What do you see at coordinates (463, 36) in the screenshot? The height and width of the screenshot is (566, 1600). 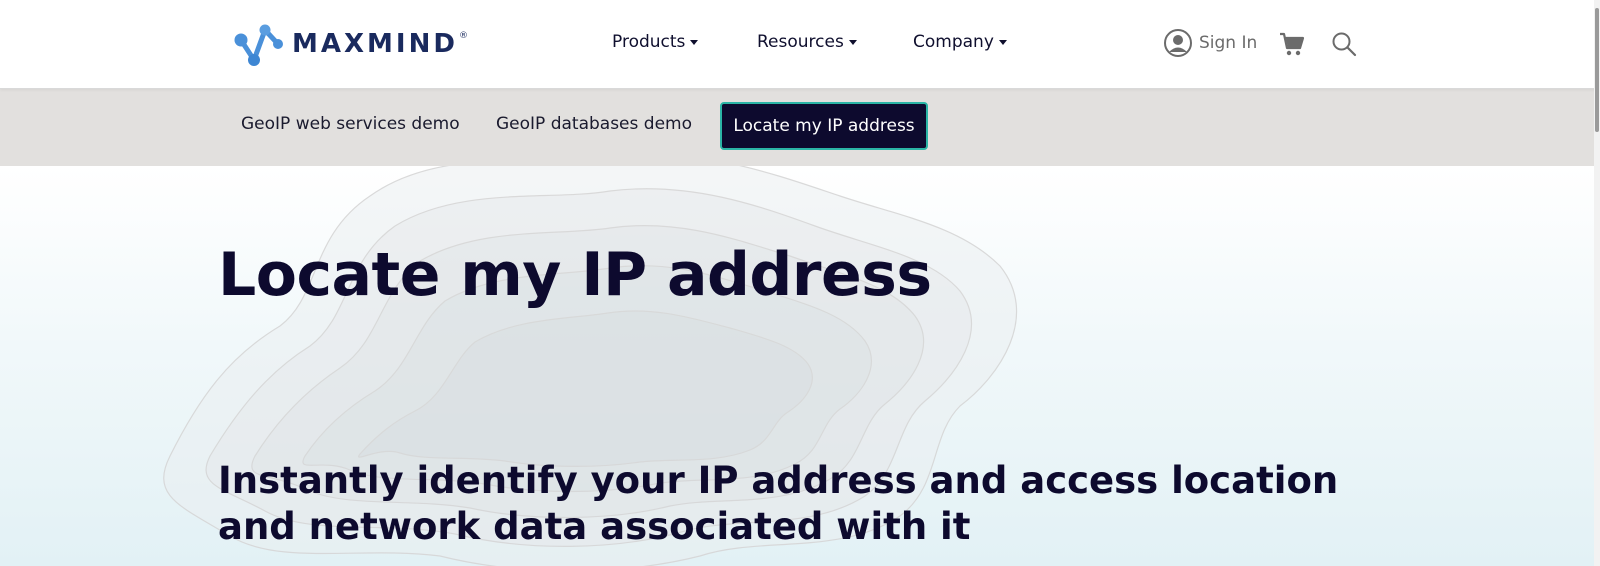 I see `registered-mark: ®` at bounding box center [463, 36].